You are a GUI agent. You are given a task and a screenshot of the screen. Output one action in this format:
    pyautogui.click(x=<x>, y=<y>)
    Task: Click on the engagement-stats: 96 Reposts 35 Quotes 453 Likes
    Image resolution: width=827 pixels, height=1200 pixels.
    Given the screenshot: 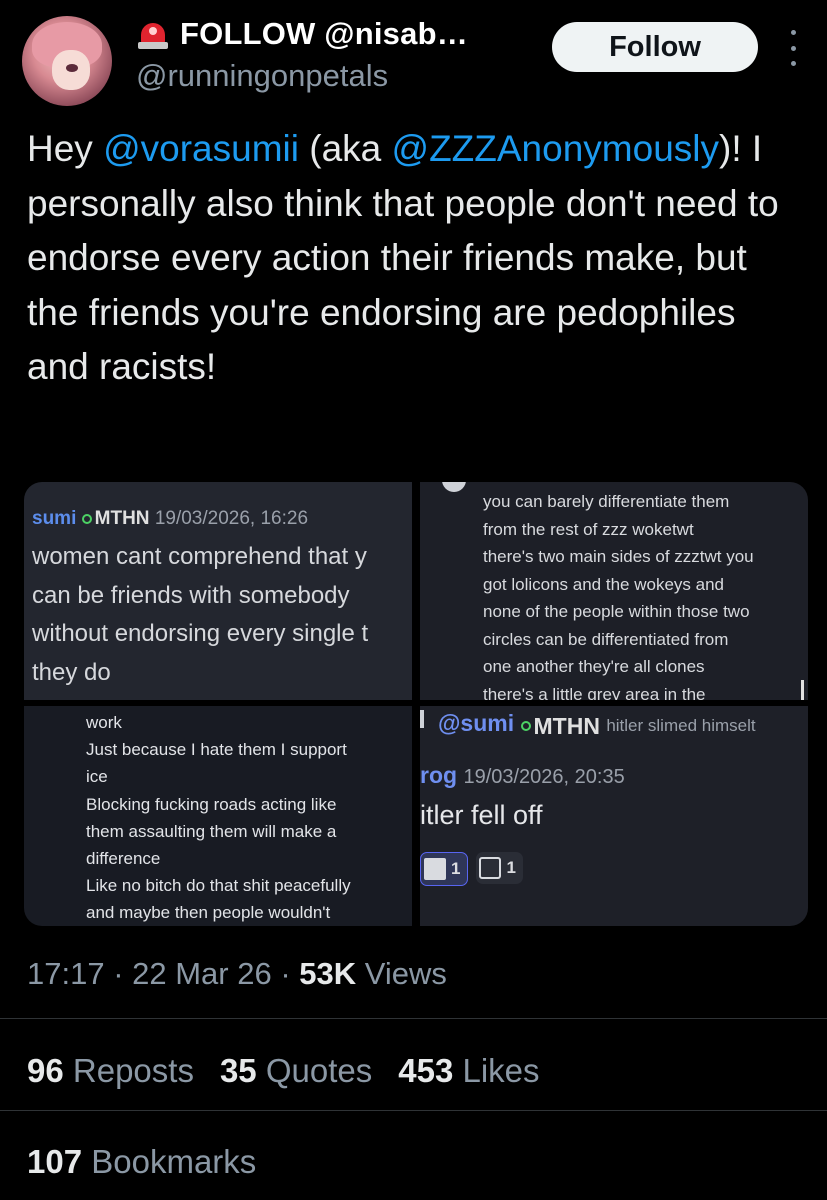 What is the action you would take?
    pyautogui.click(x=283, y=1071)
    